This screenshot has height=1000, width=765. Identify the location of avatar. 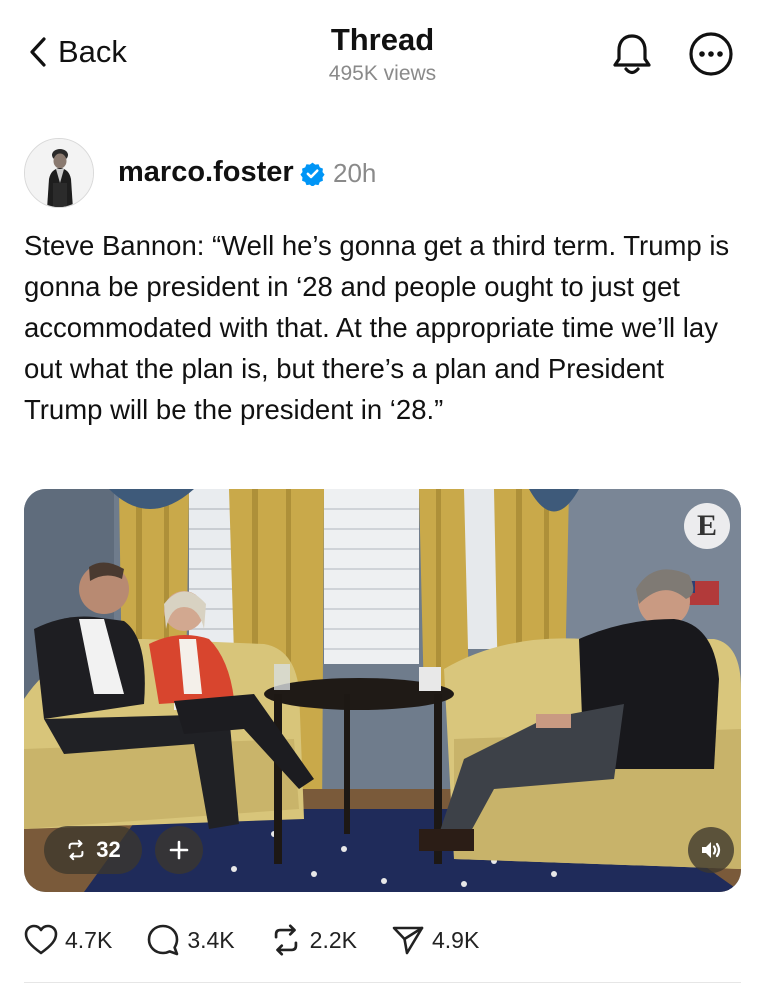
(59, 173).